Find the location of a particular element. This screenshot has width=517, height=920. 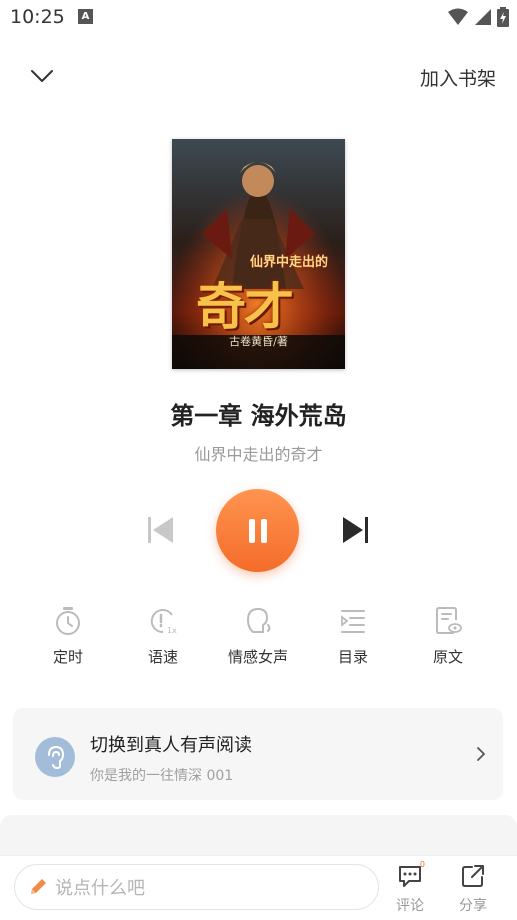

bottom-bar: 说点什么吧 0 评论 分享 is located at coordinates (258, 887).